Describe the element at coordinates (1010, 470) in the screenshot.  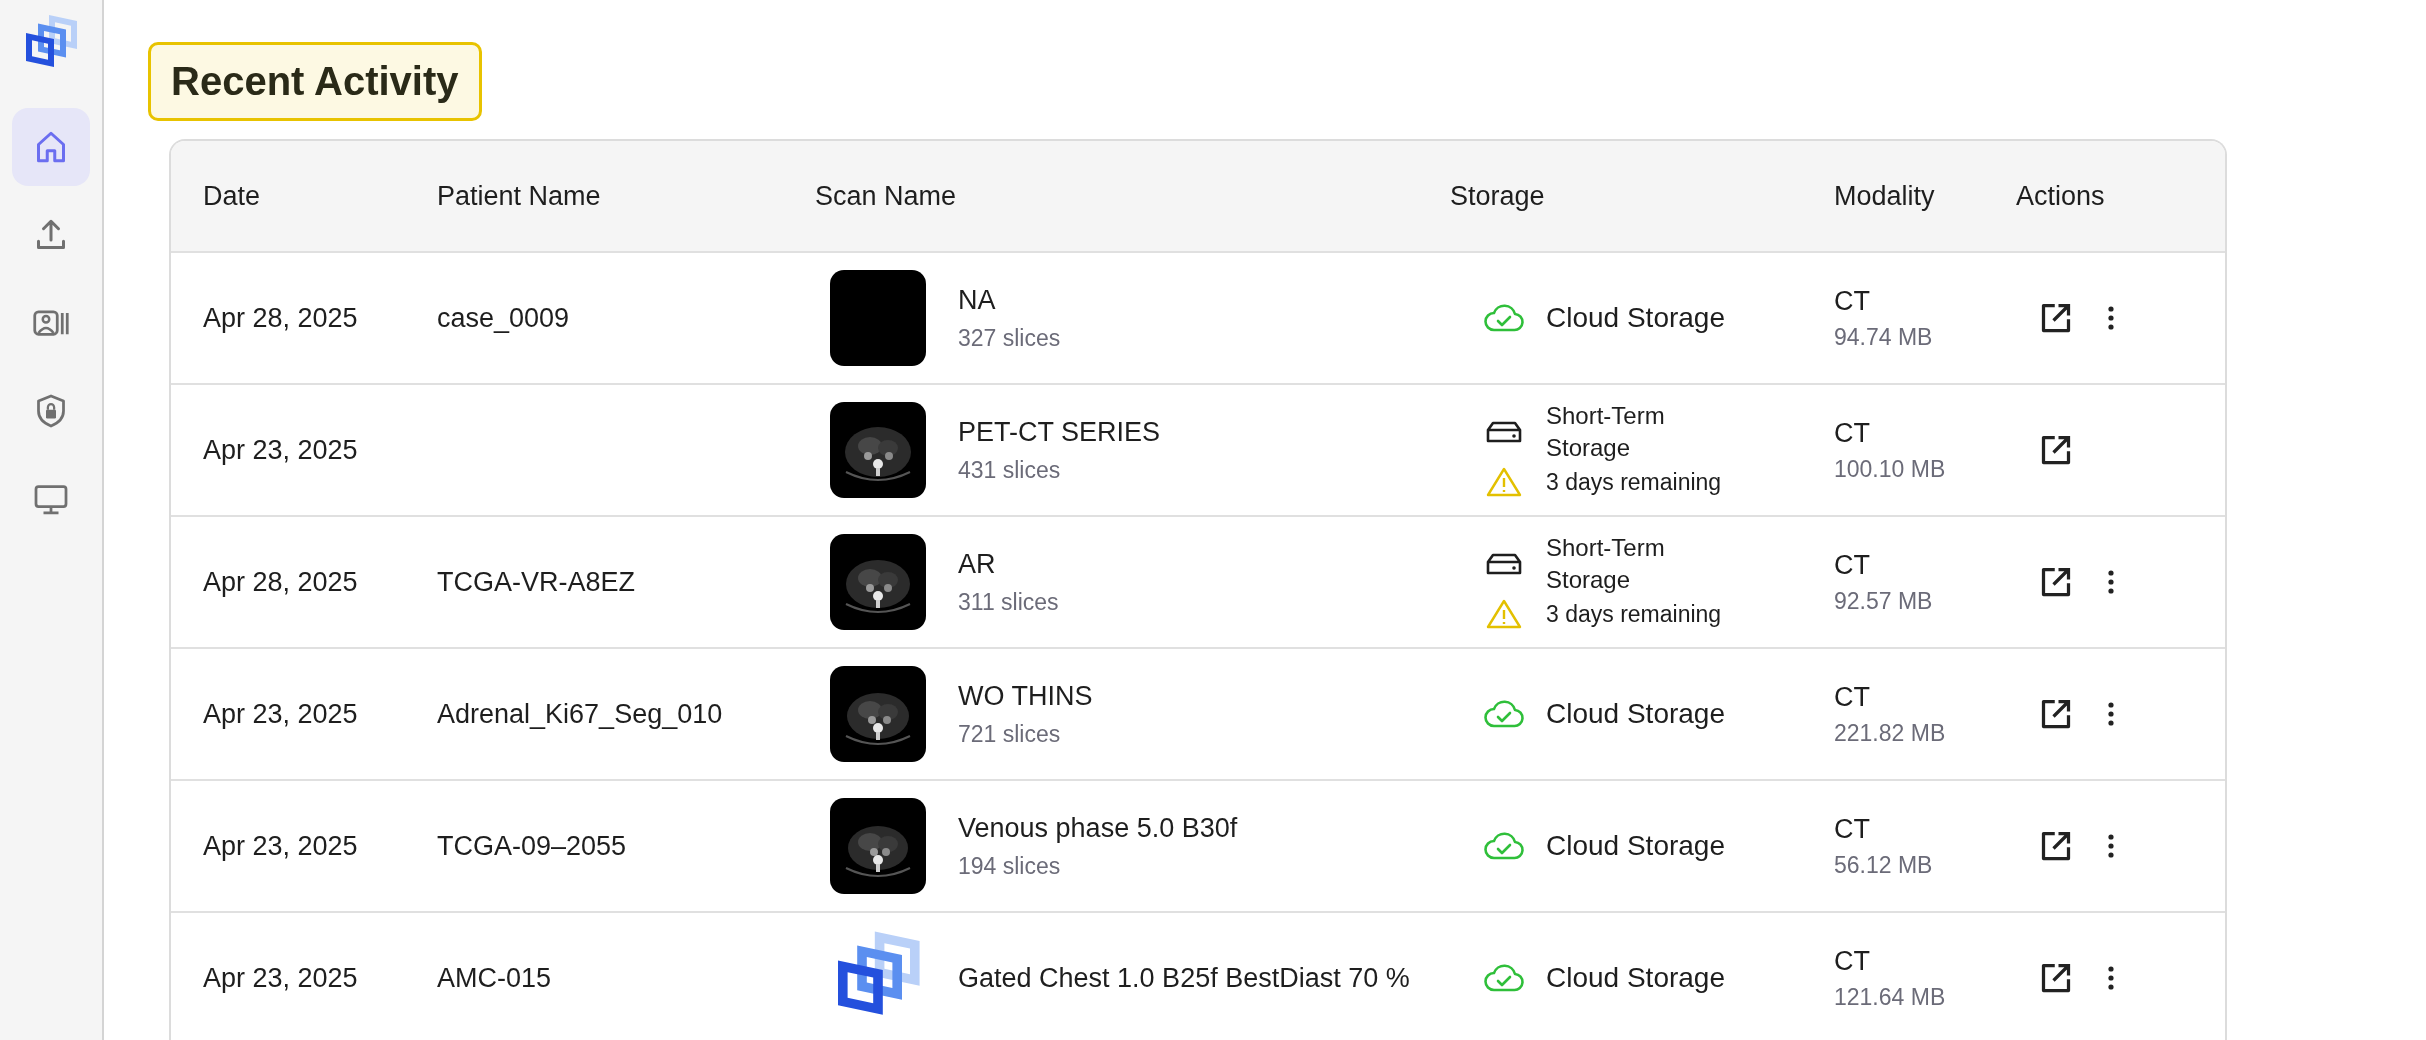
I see `slice-count: 431 slices` at that location.